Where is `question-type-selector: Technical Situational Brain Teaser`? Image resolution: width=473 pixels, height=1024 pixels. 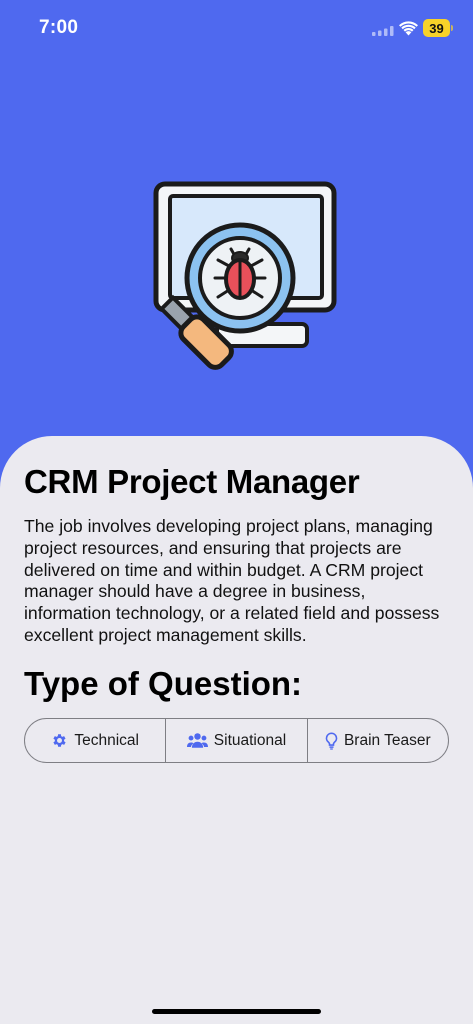
question-type-selector: Technical Situational Brain Teaser is located at coordinates (236, 740).